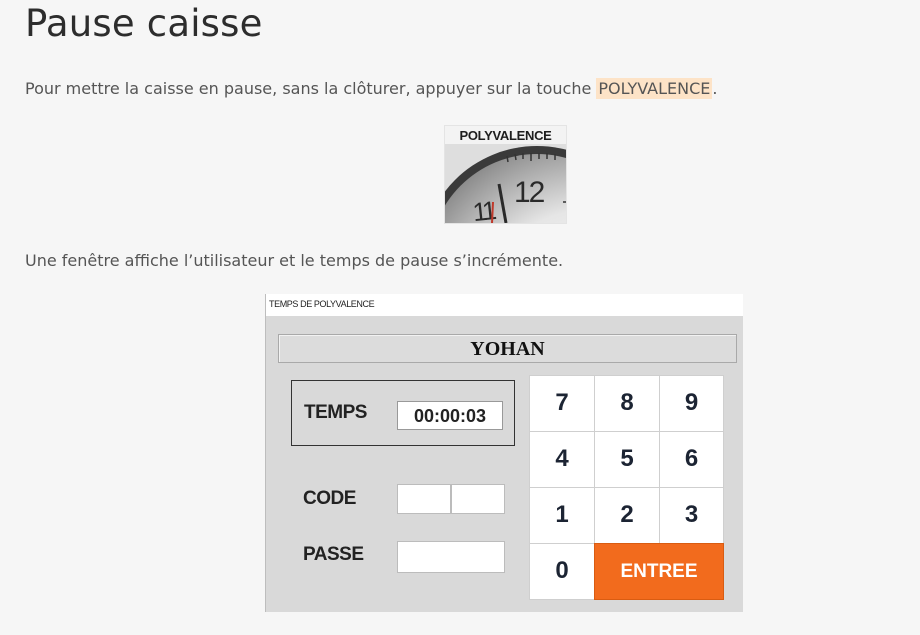 The image size is (920, 635). What do you see at coordinates (333, 554) in the screenshot?
I see `passe-label: PASSE` at bounding box center [333, 554].